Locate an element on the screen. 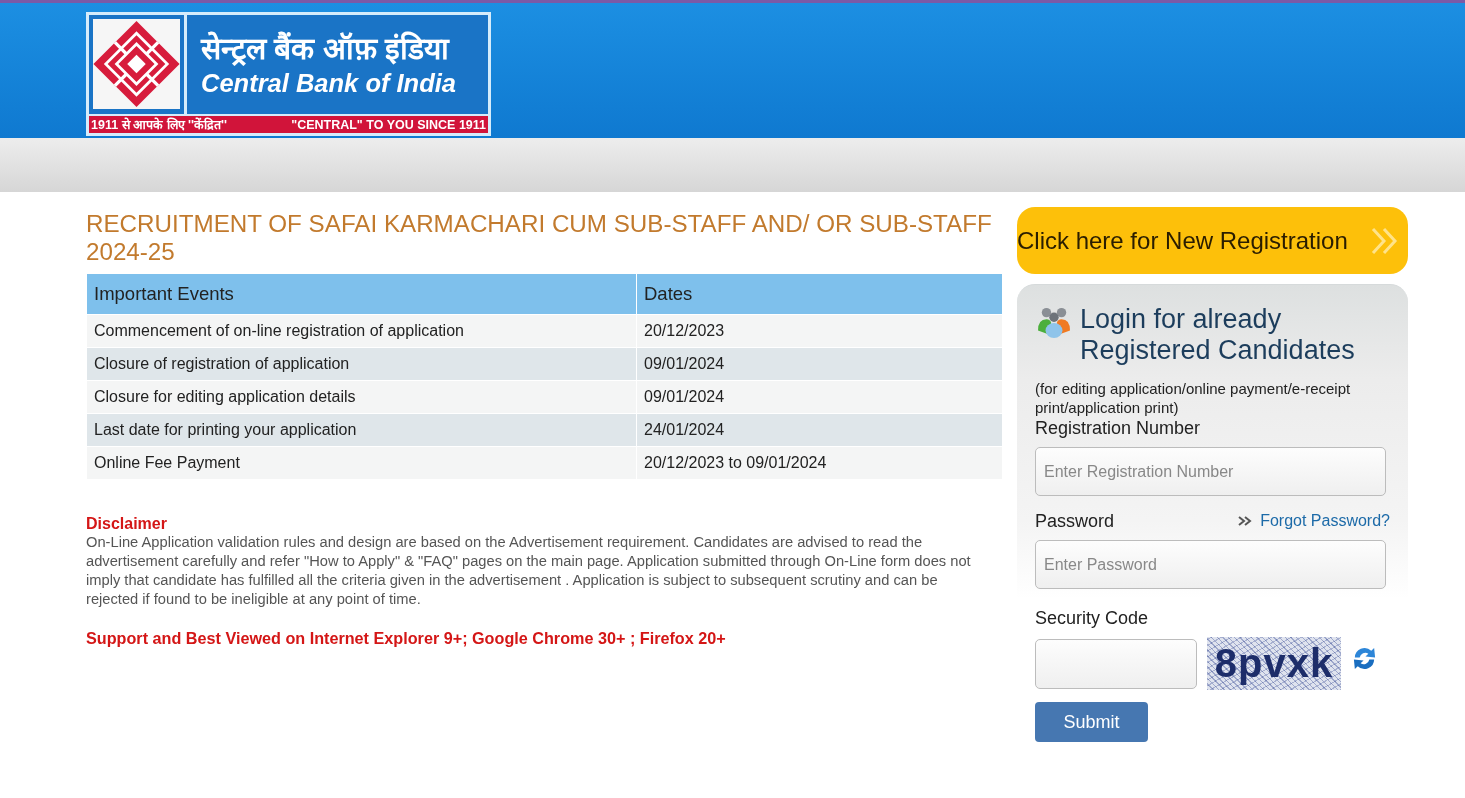  logo-hindi-name: सेन्ट्रल बैंक ऑफ़ इंडिया is located at coordinates (326, 48).